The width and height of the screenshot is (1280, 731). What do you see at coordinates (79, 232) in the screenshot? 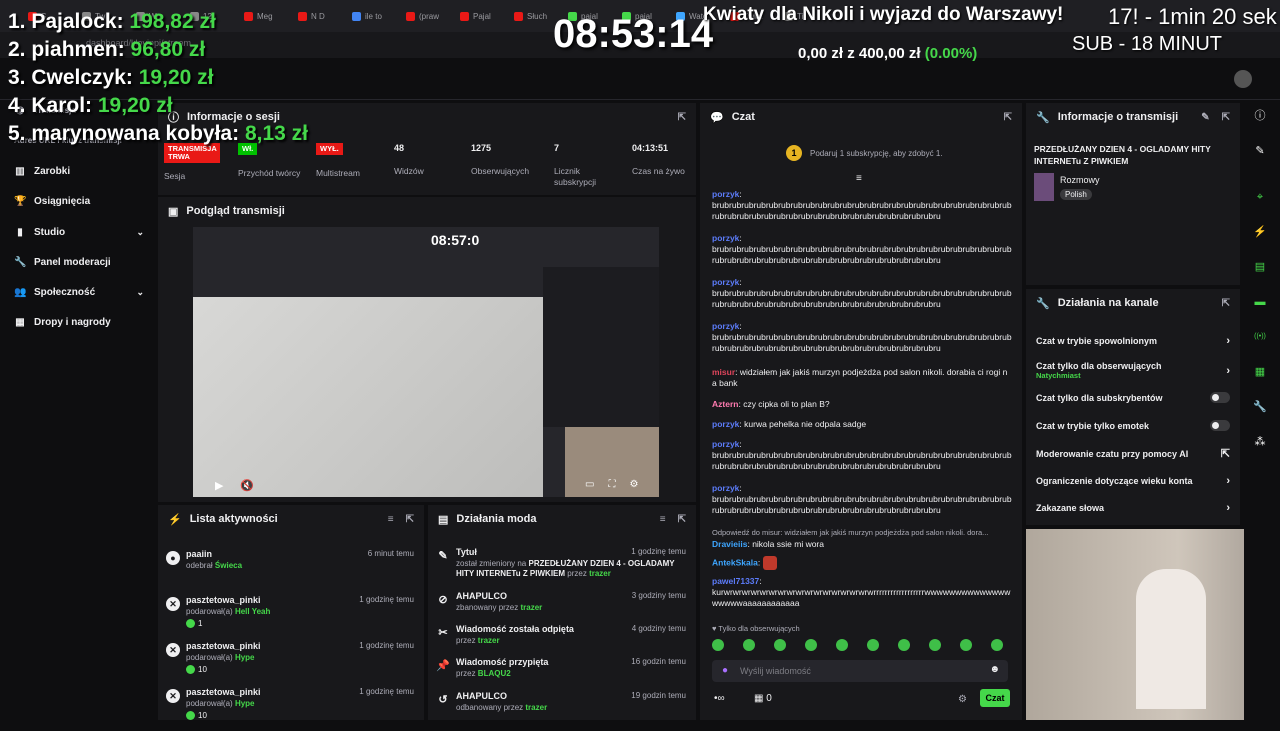
I see `sidebar-item: ▮ Studio ⌄` at bounding box center [79, 232].